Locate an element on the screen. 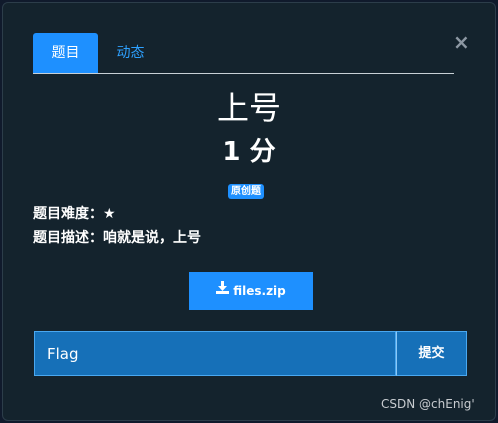 This screenshot has width=498, height=423. difficulty-stars: ★ is located at coordinates (109, 214).